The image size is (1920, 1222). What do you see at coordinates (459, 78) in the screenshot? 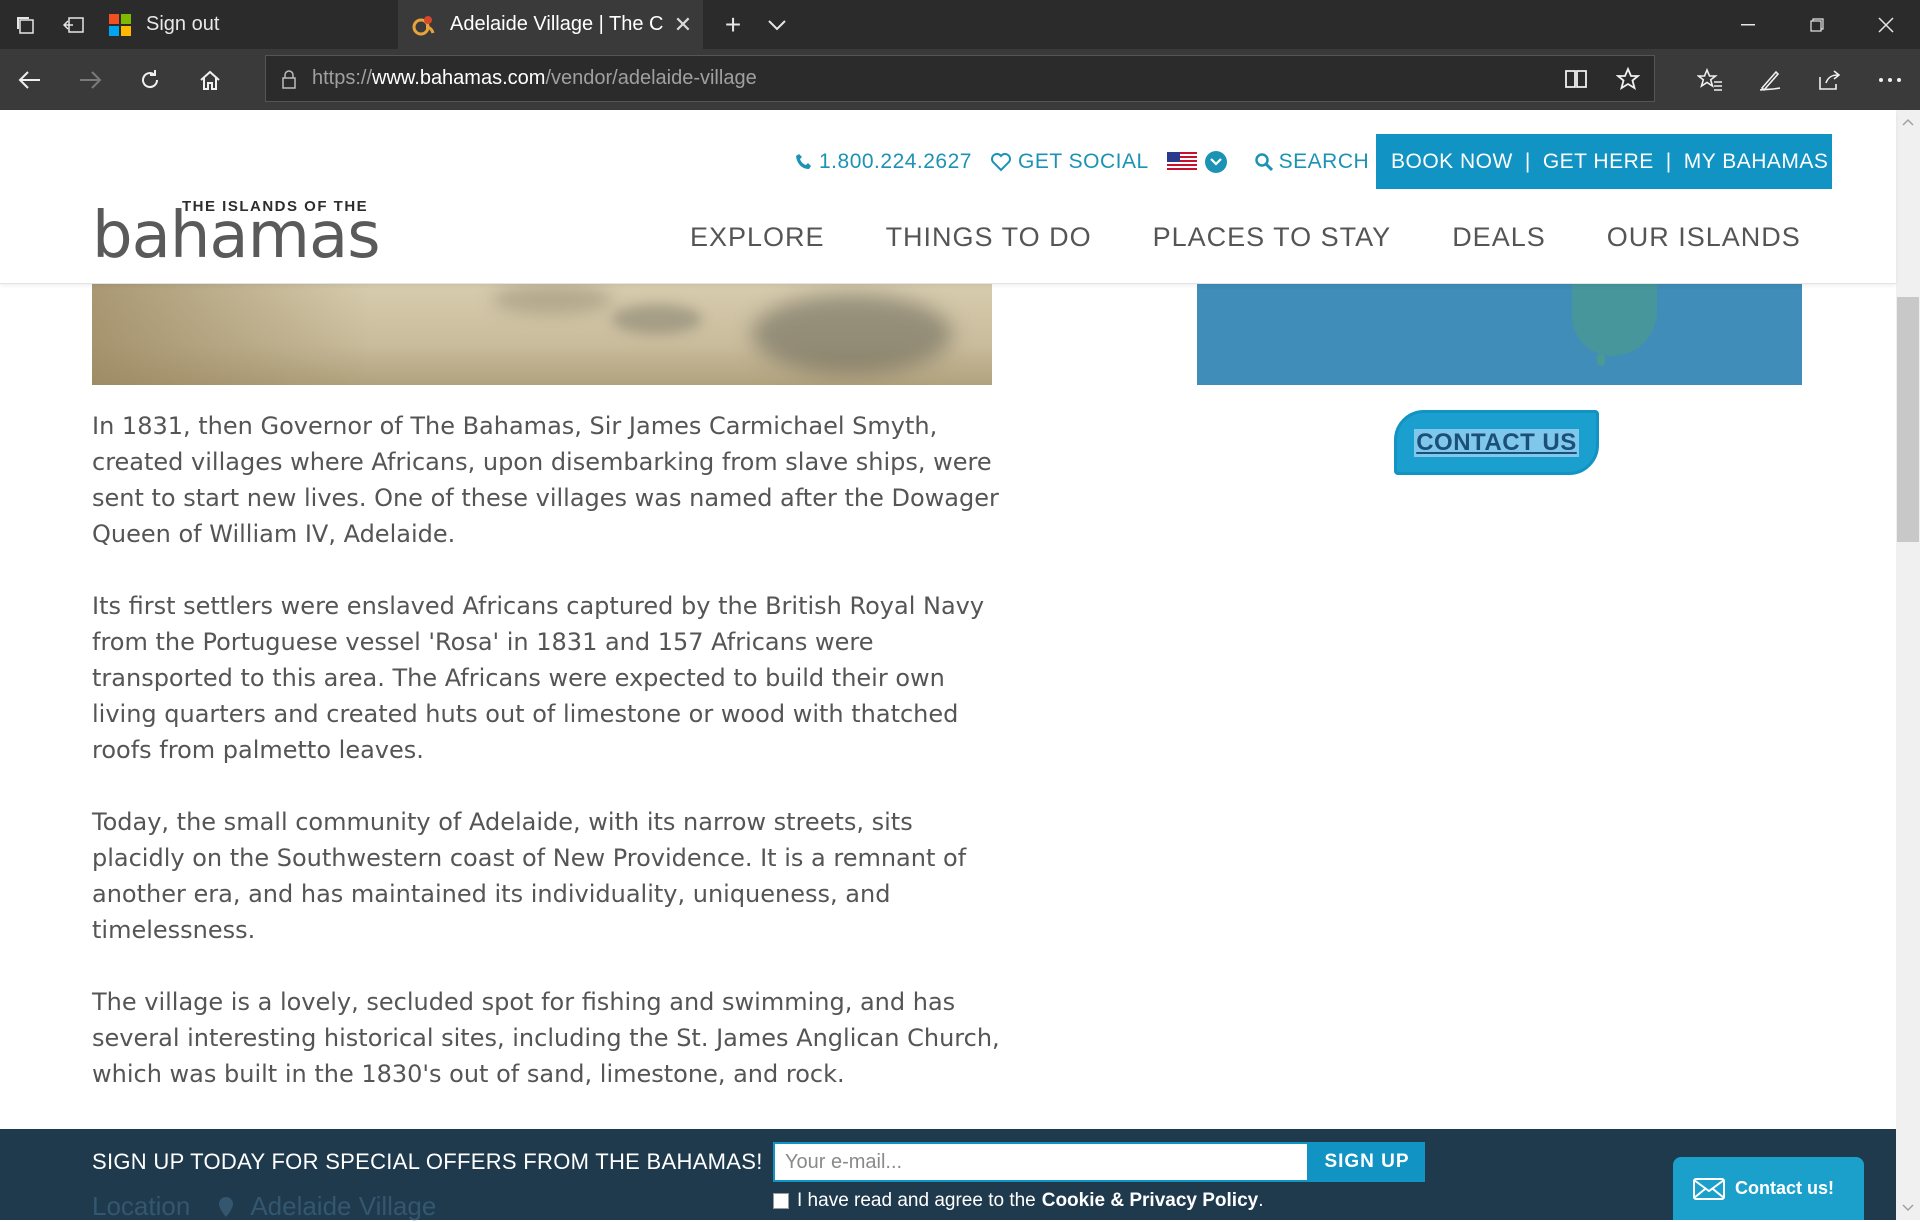
I see `url-host: www.bahamas.com` at bounding box center [459, 78].